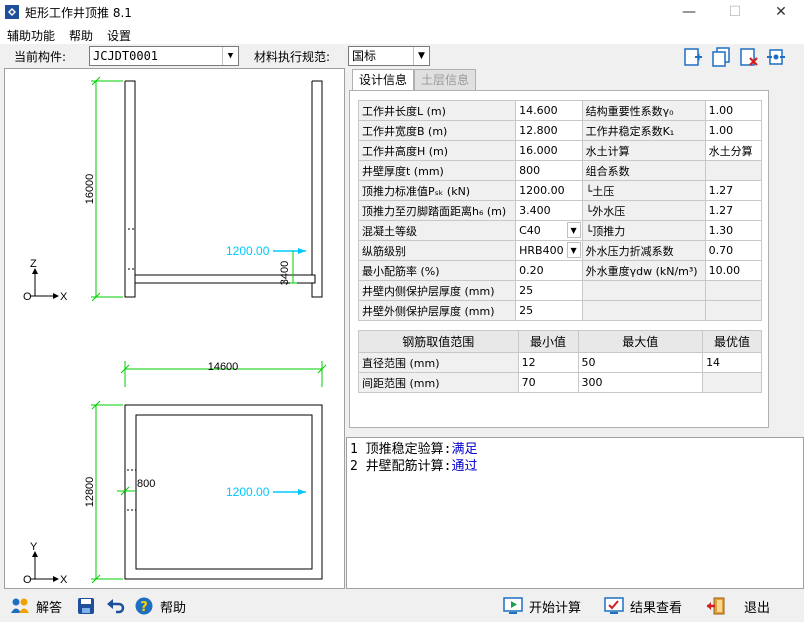  What do you see at coordinates (733, 250) in the screenshot?
I see `param-value-2: 0.70` at bounding box center [733, 250].